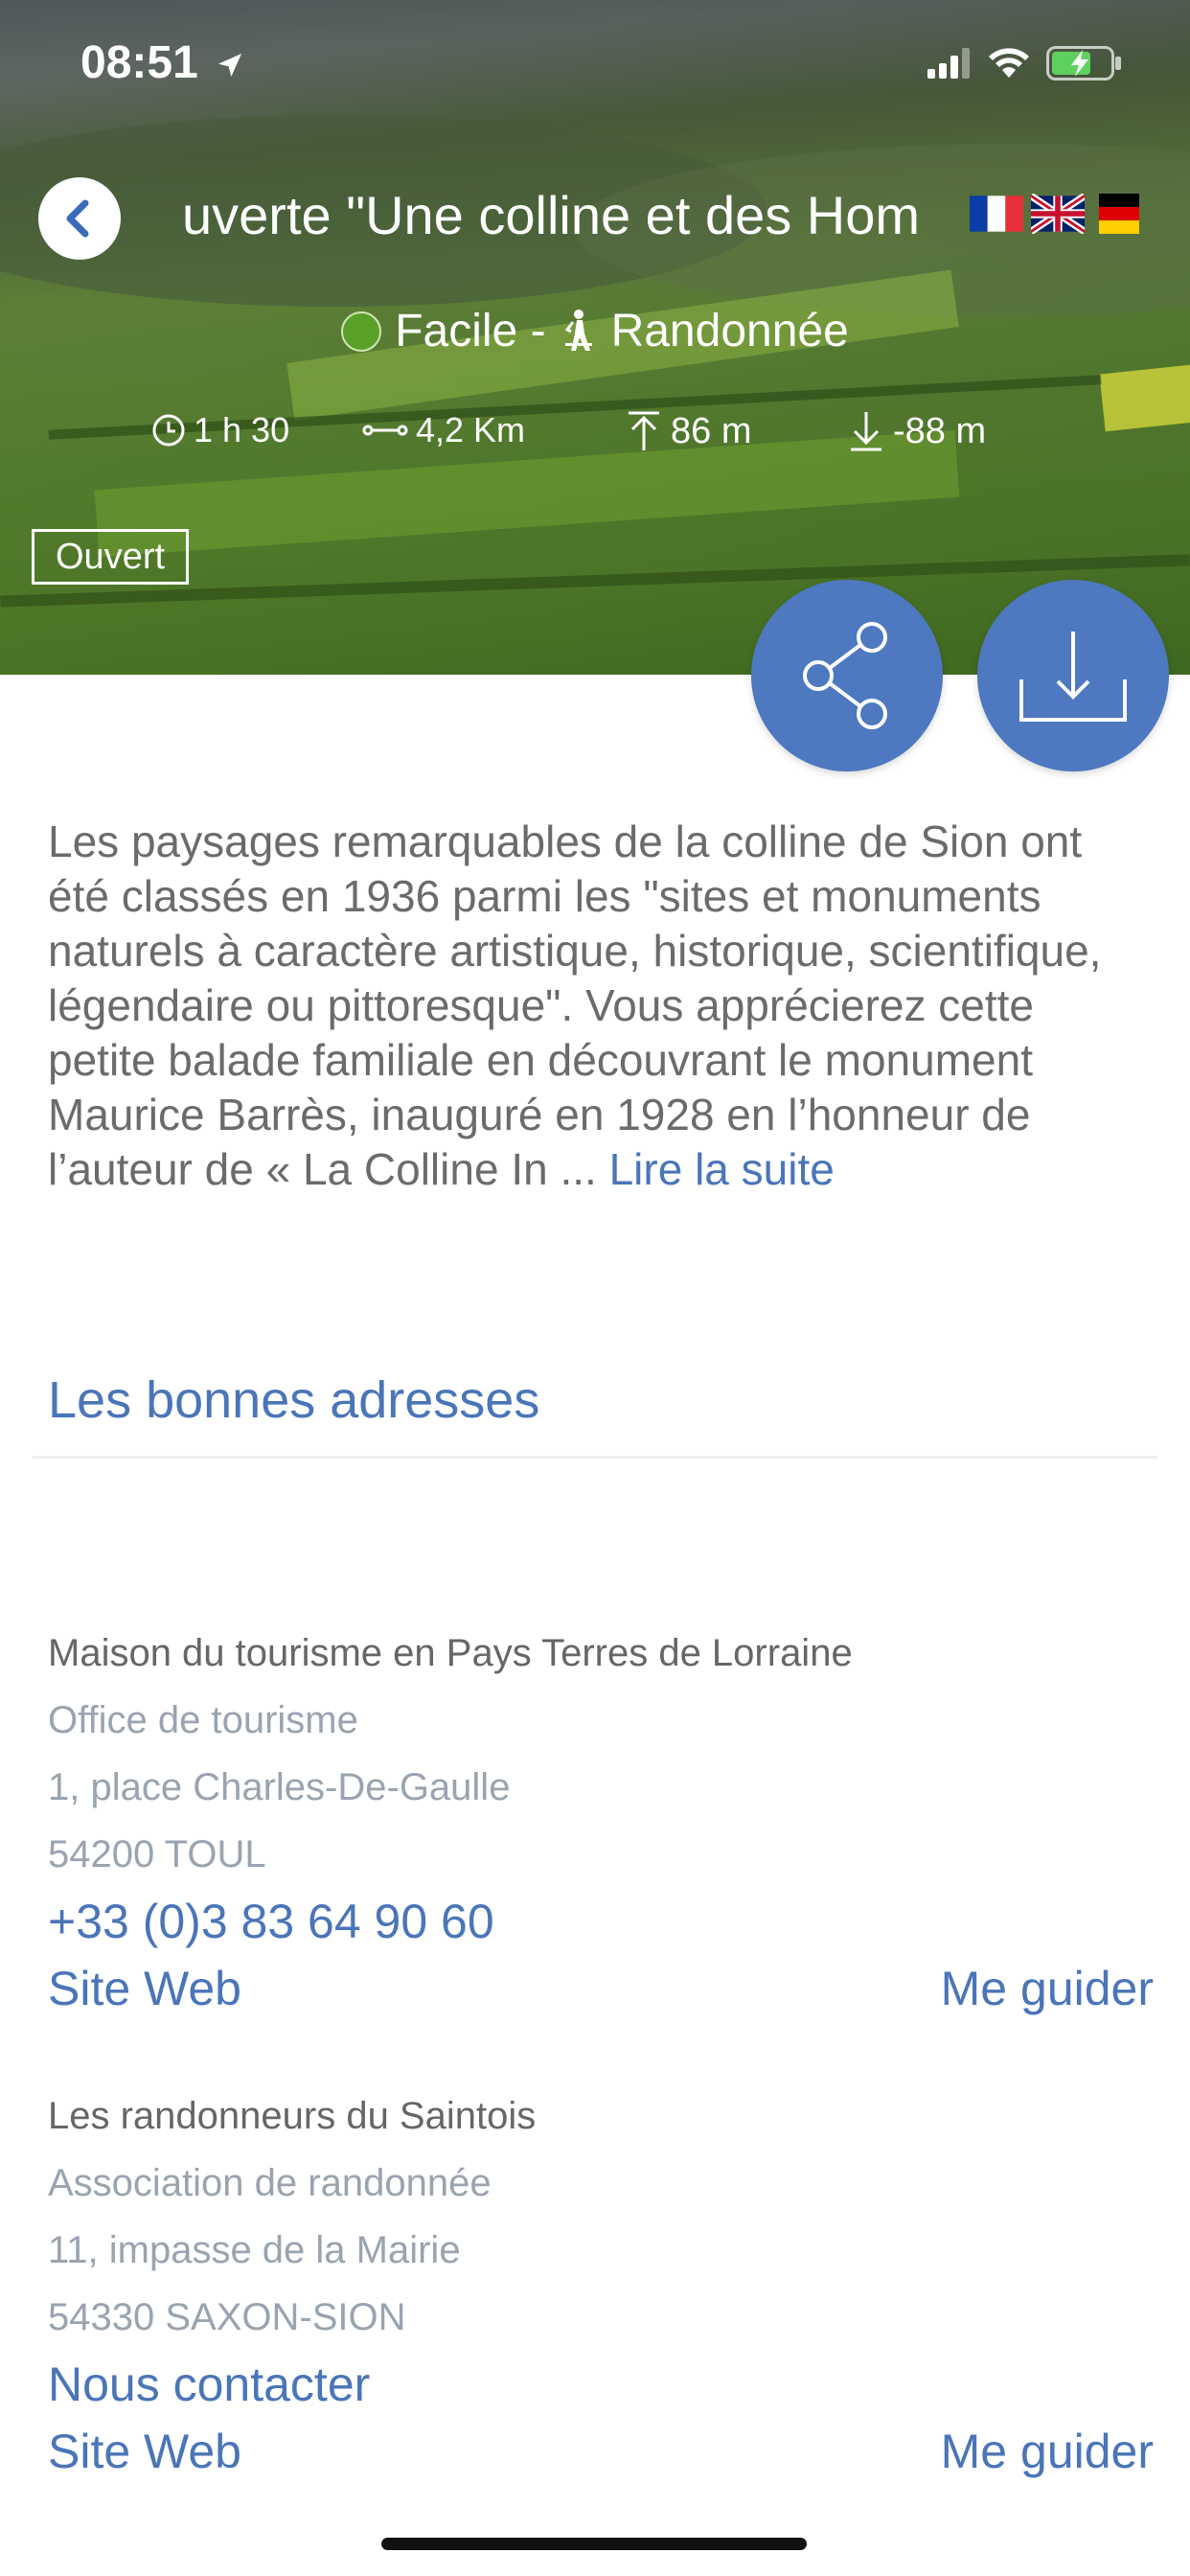 Image resolution: width=1190 pixels, height=2576 pixels. Describe the element at coordinates (203, 1720) in the screenshot. I see `address-type: Office de tourisme` at that location.